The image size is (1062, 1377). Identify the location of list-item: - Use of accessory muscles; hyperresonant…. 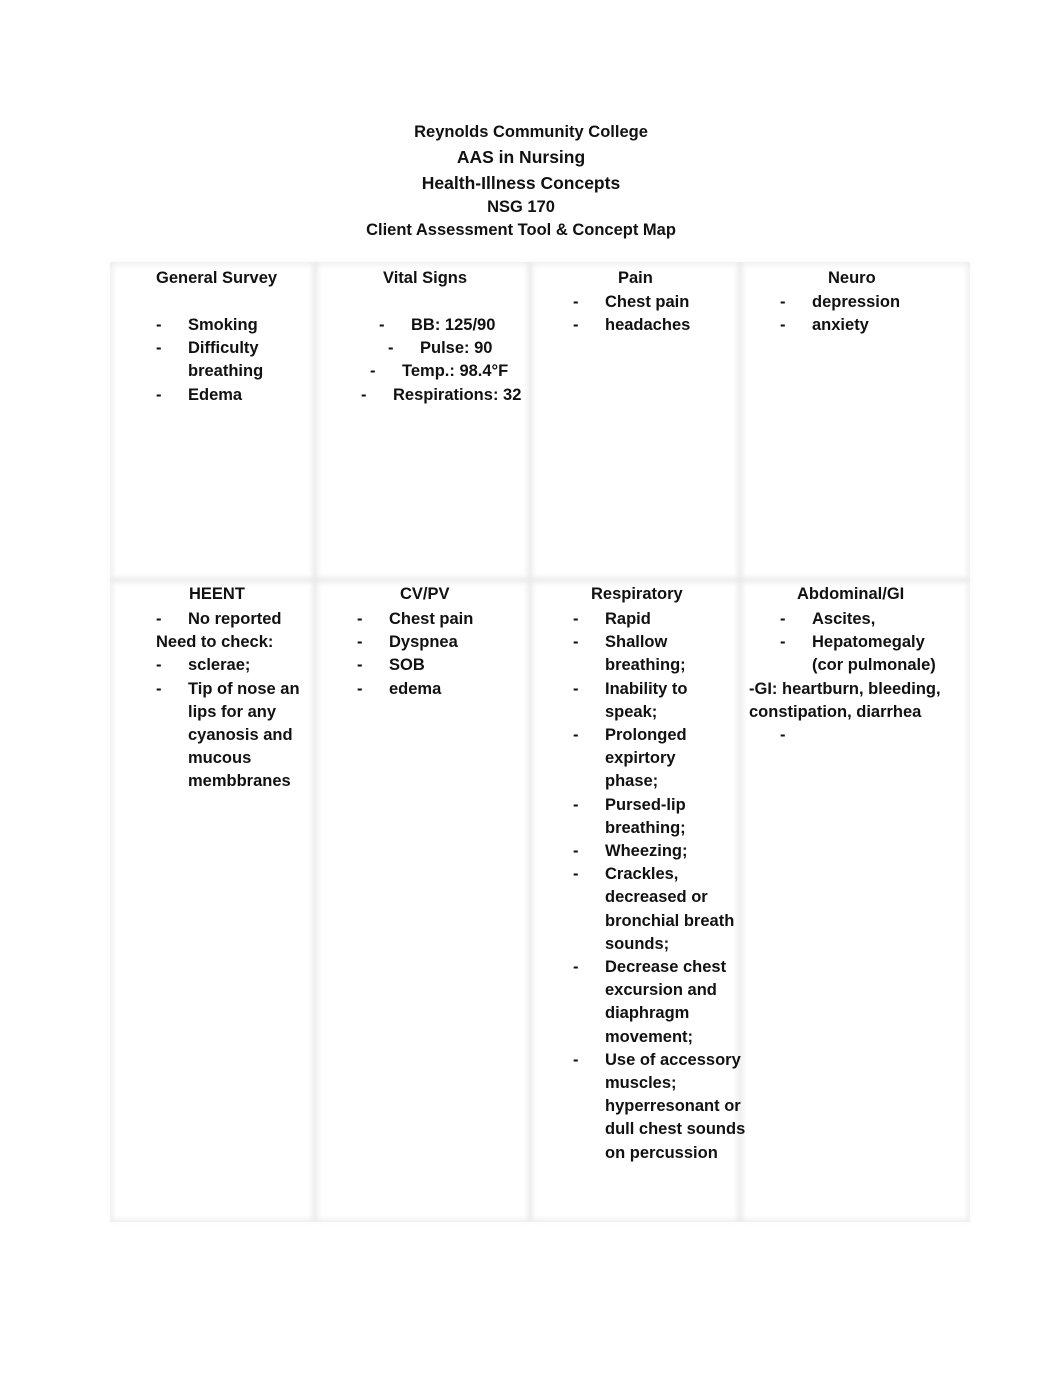
(659, 1106).